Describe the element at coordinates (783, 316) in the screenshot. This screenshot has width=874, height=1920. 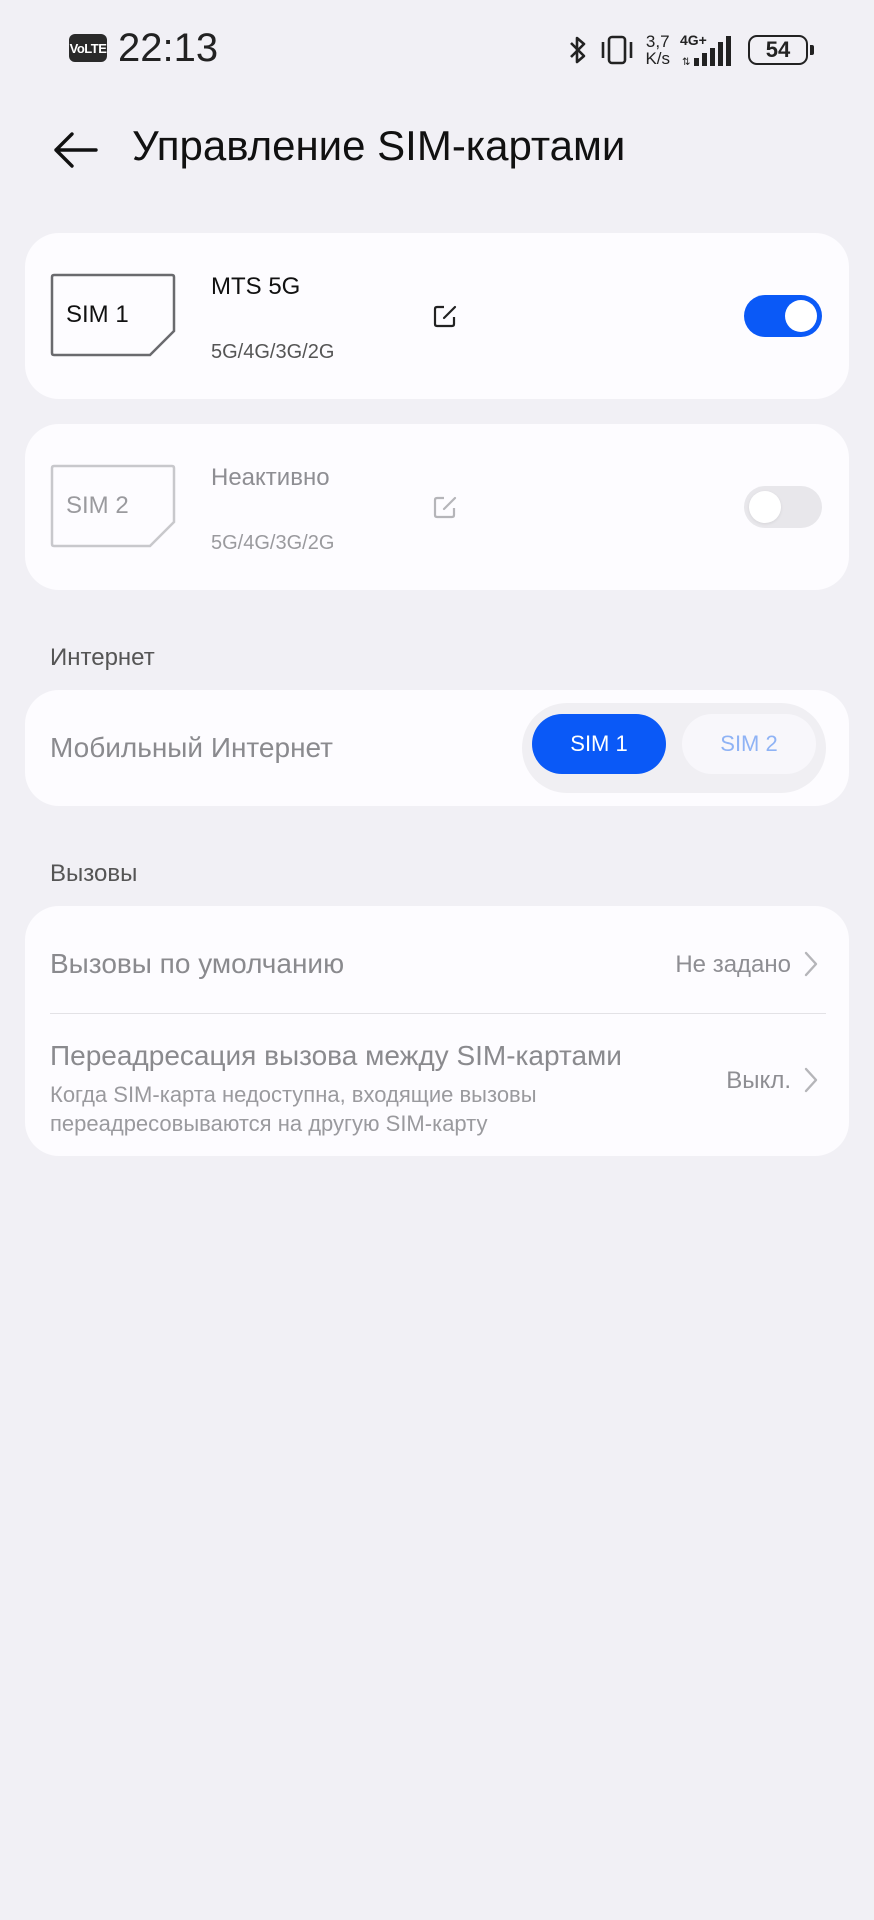
I see `sim1-toggle` at that location.